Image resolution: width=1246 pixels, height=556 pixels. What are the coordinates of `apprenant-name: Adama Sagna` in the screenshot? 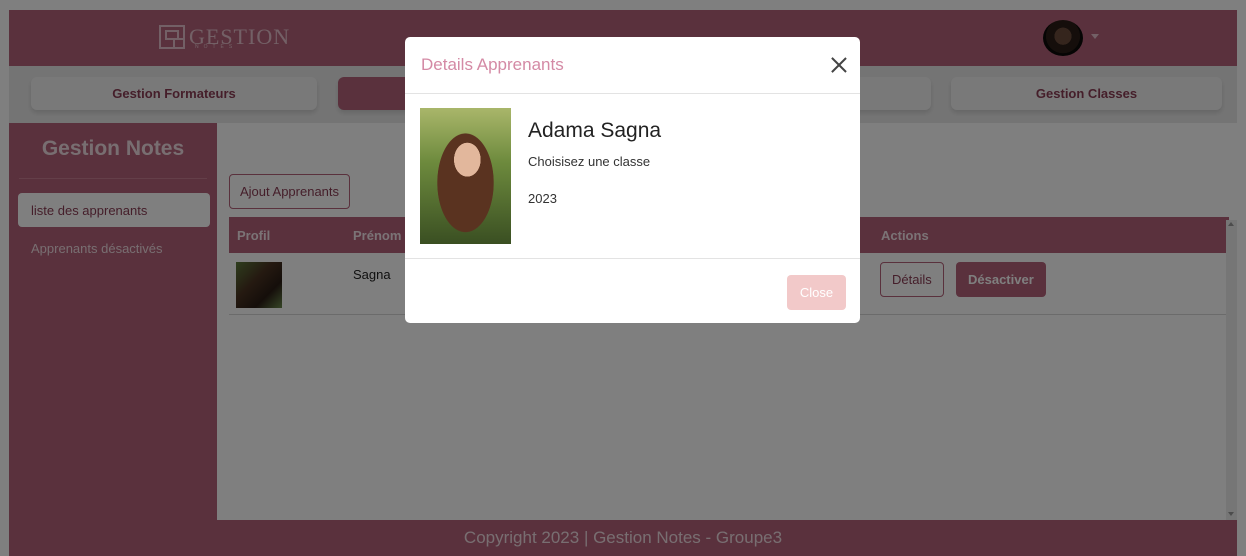 It's located at (595, 130).